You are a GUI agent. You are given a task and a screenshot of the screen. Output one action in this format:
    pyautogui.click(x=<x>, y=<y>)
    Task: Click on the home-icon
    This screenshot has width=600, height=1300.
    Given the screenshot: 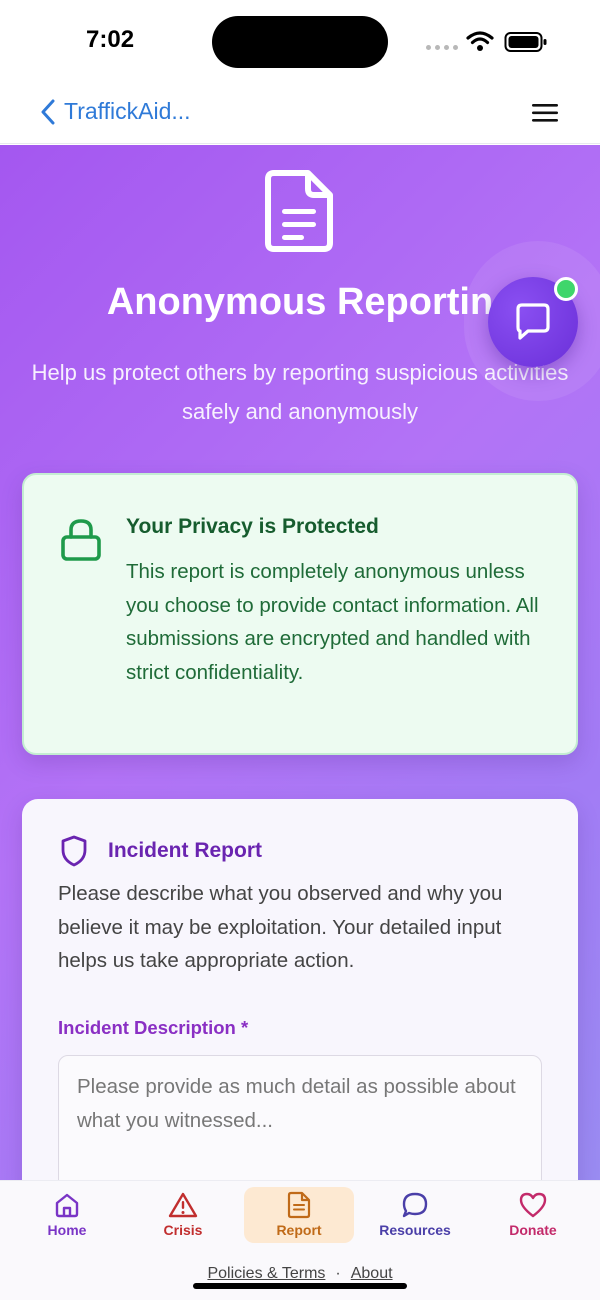 What is the action you would take?
    pyautogui.click(x=67, y=1205)
    